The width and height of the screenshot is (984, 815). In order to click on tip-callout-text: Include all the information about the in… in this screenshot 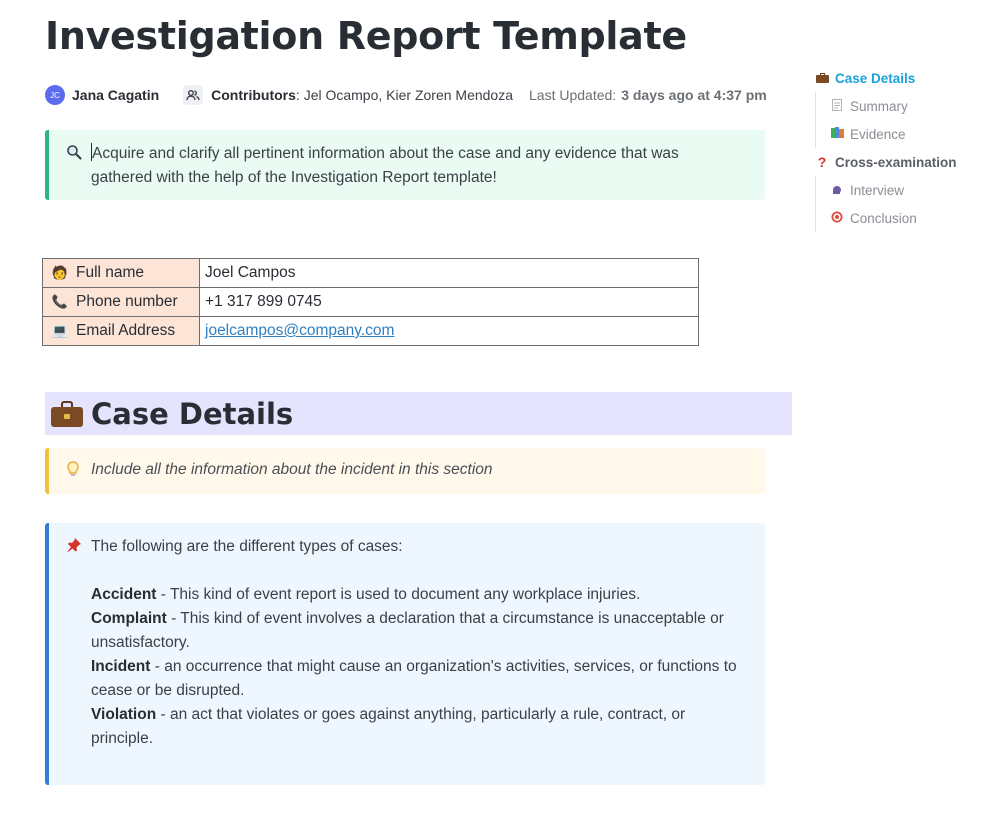, I will do `click(292, 470)`.